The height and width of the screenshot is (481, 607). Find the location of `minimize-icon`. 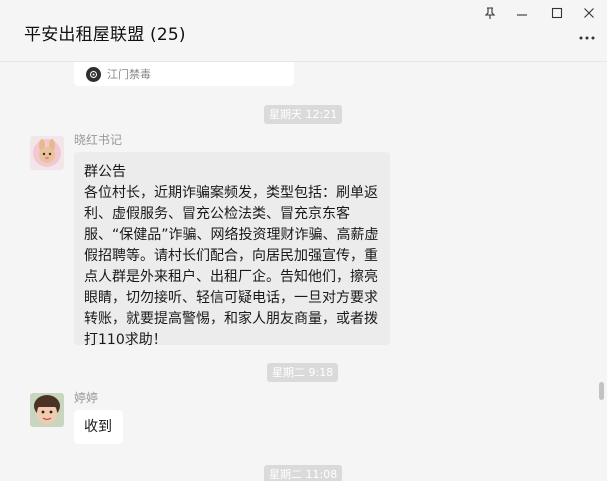

minimize-icon is located at coordinates (522, 13).